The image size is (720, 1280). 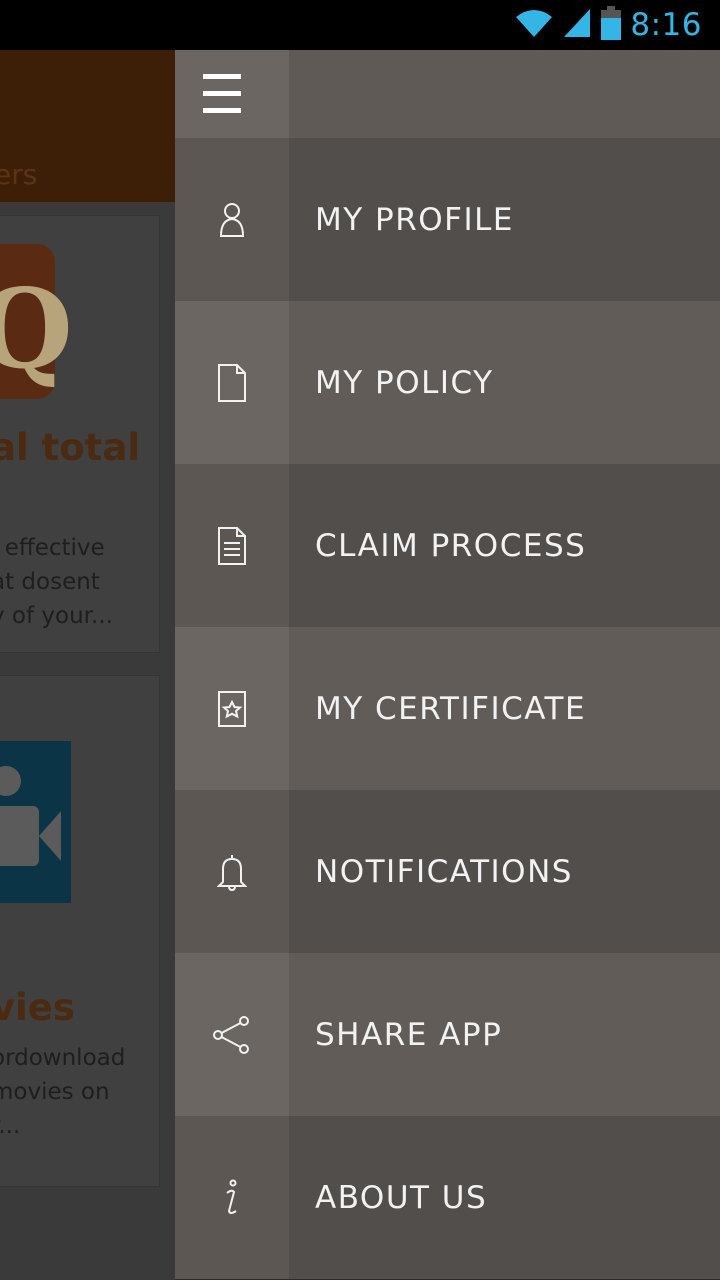 What do you see at coordinates (35, 822) in the screenshot?
I see `video-logo` at bounding box center [35, 822].